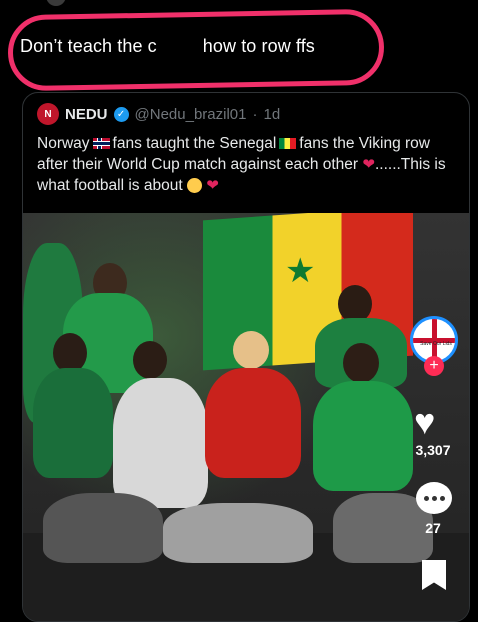 The width and height of the screenshot is (478, 622). What do you see at coordinates (101, 144) in the screenshot?
I see `norway-flag-icon` at bounding box center [101, 144].